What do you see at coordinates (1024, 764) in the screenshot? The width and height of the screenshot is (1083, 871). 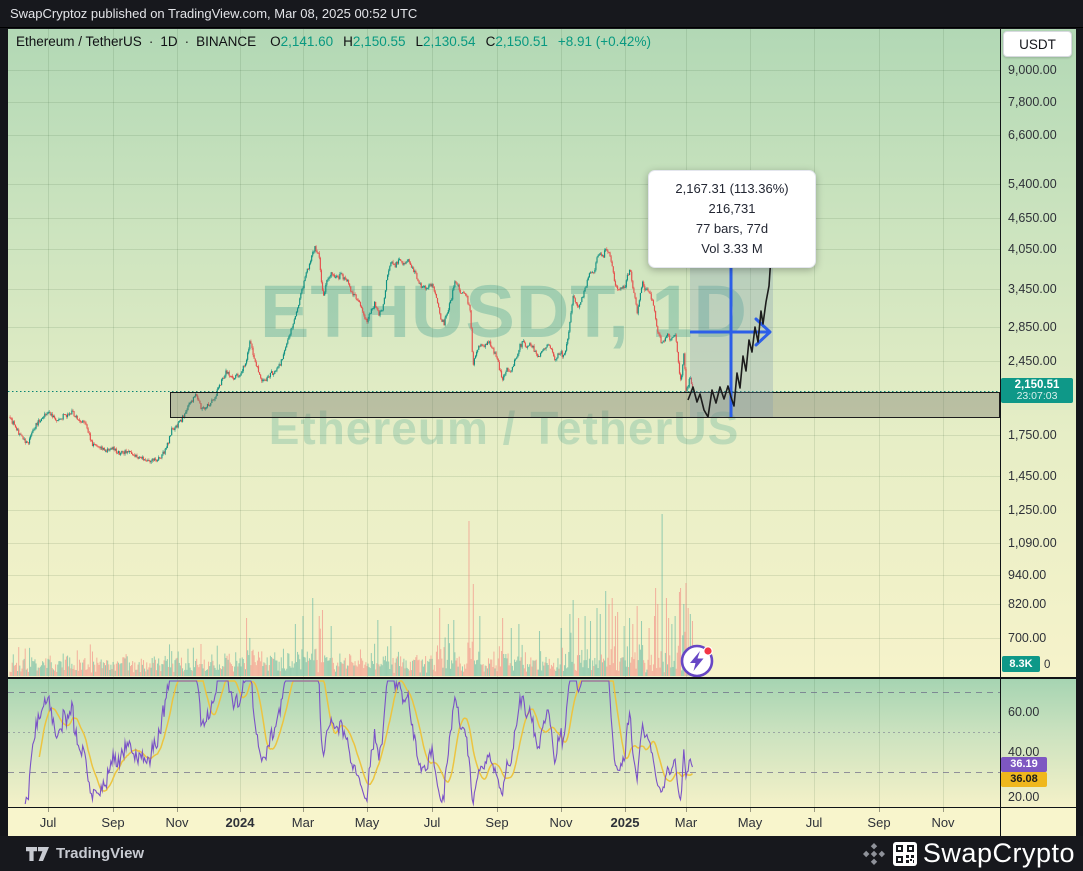 I see `rsi-value-badge: 36.19` at bounding box center [1024, 764].